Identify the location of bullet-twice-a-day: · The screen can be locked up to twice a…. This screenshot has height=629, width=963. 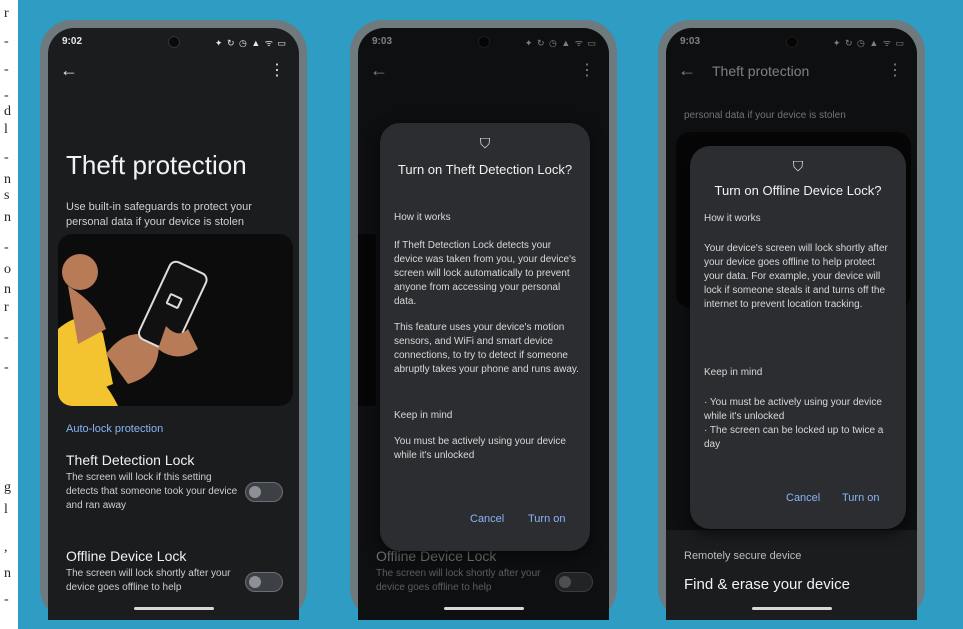
(794, 437).